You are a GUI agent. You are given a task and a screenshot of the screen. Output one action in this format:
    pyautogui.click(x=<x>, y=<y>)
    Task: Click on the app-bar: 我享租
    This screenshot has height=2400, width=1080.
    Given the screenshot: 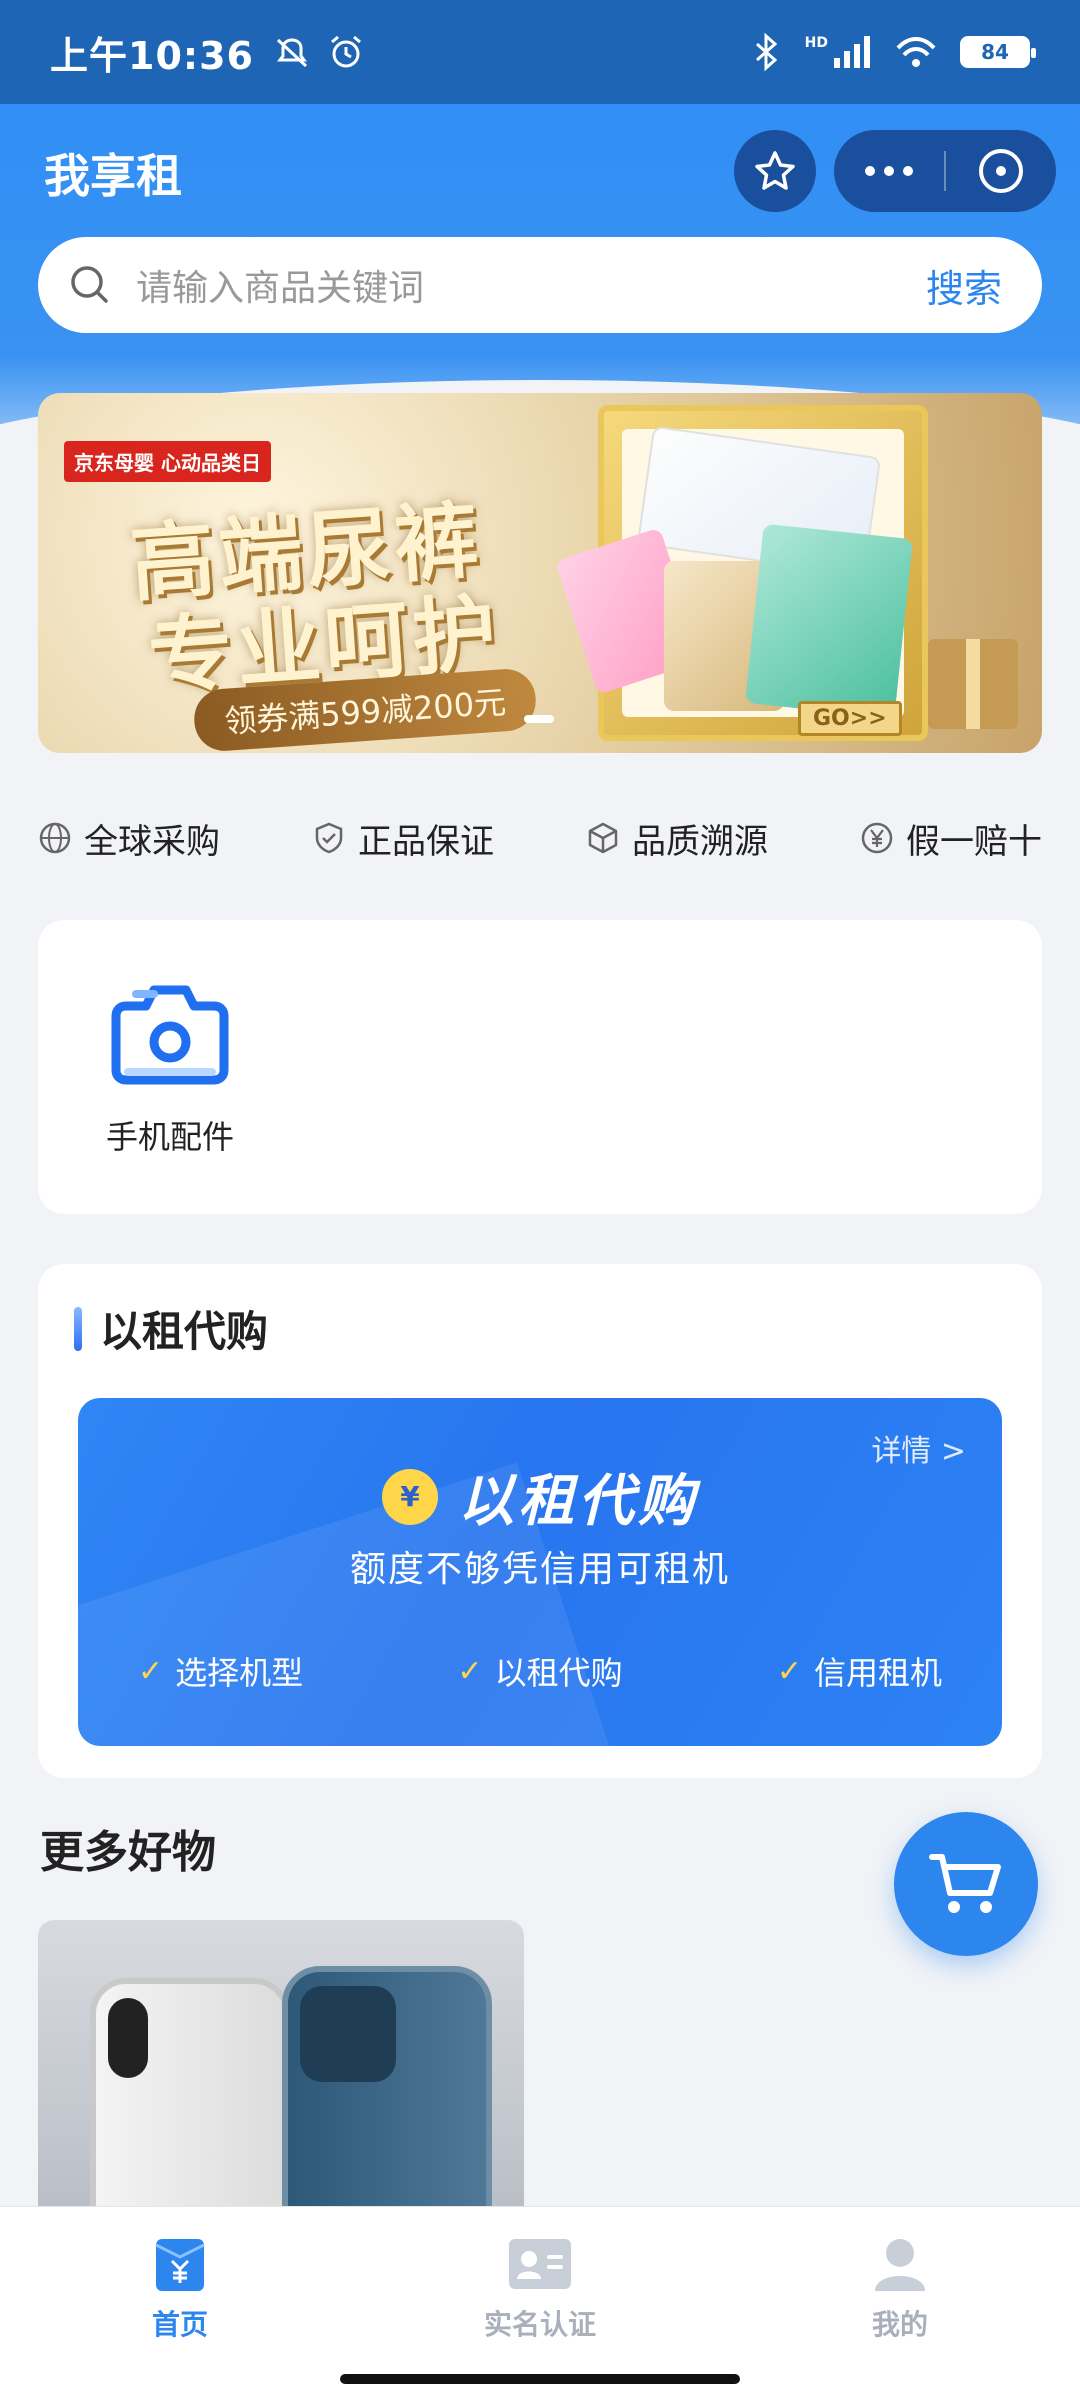 What is the action you would take?
    pyautogui.click(x=540, y=169)
    